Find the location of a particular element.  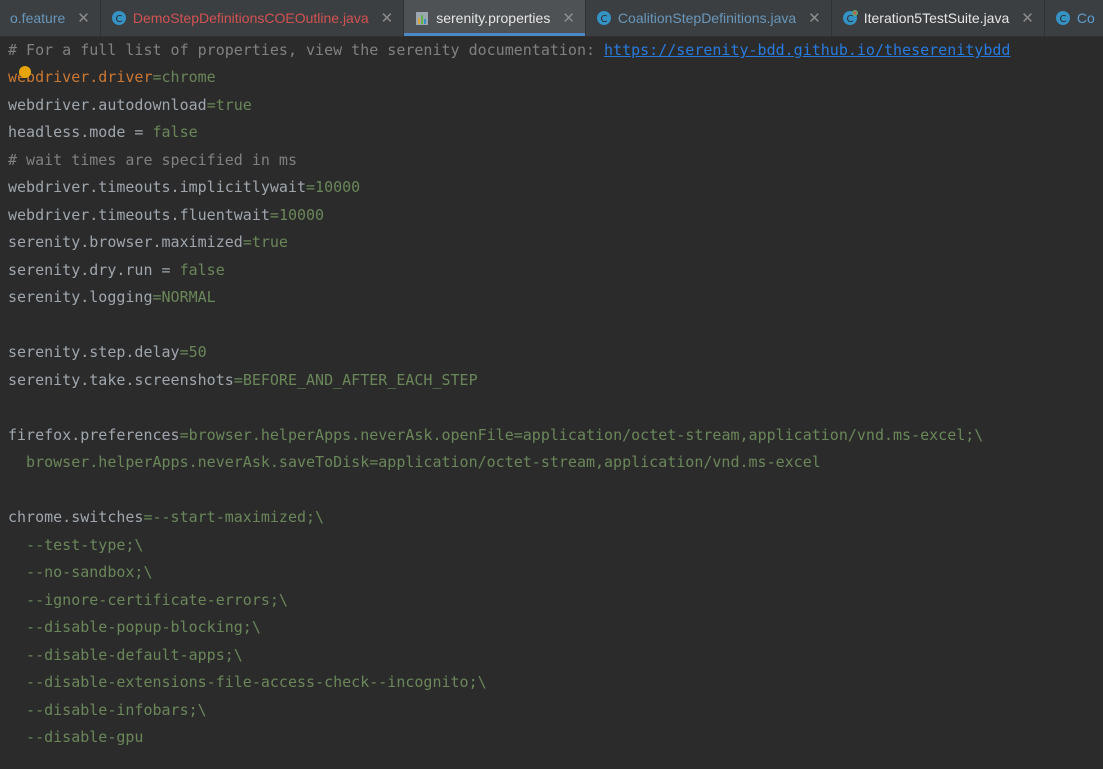

tab-iteration5-test-suite: C Iteration5TestSuite.java ✕ is located at coordinates (938, 18).